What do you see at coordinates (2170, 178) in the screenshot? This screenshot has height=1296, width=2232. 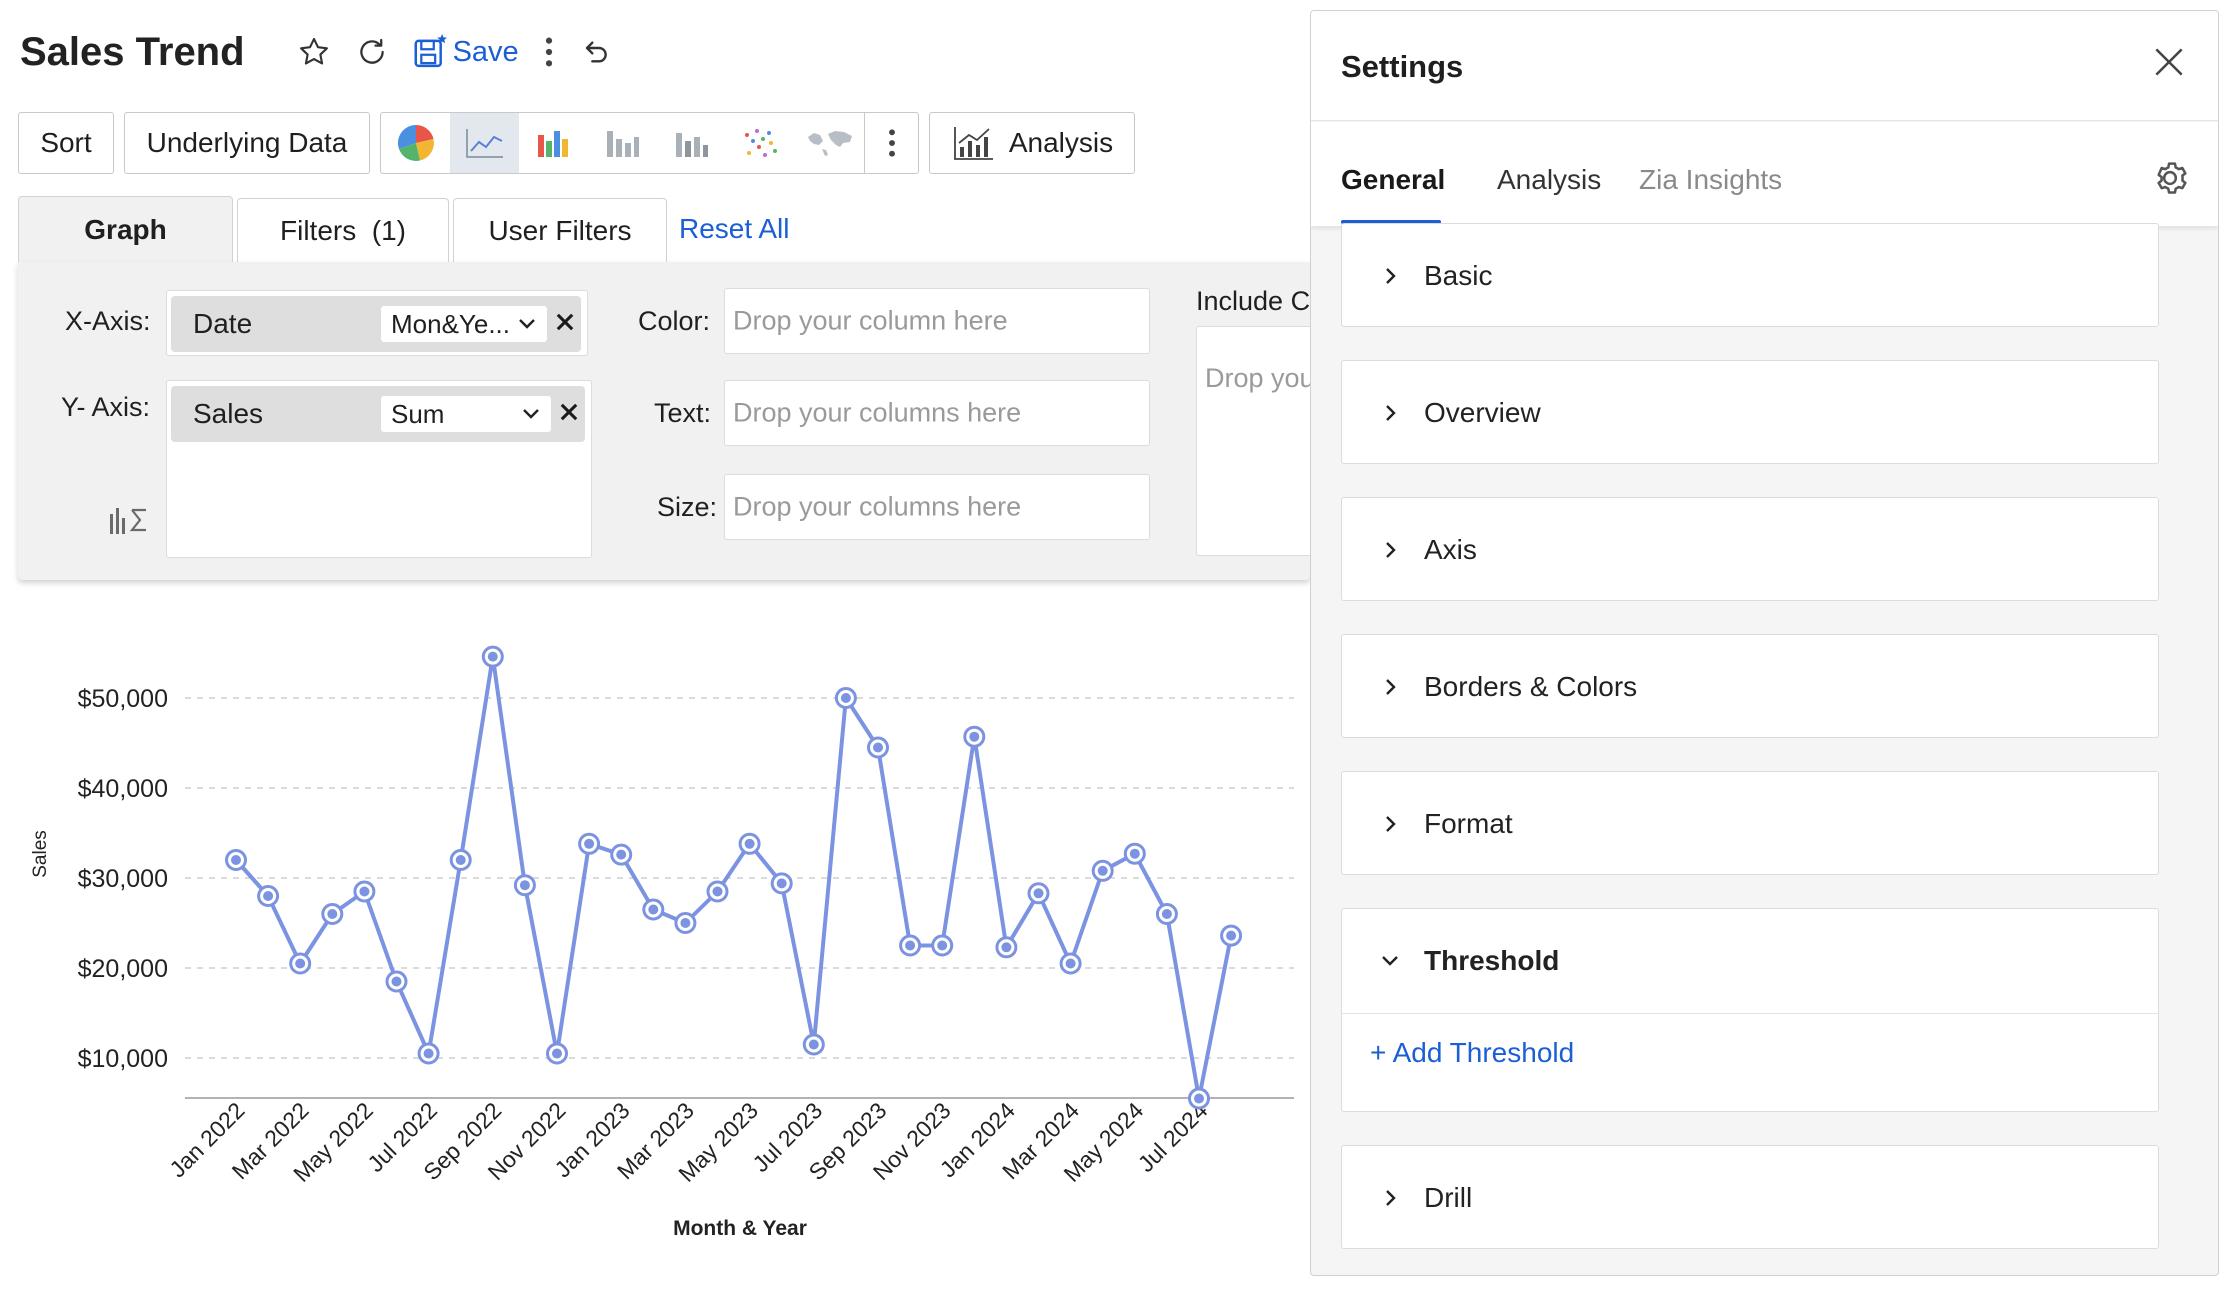 I see `gear-icon` at bounding box center [2170, 178].